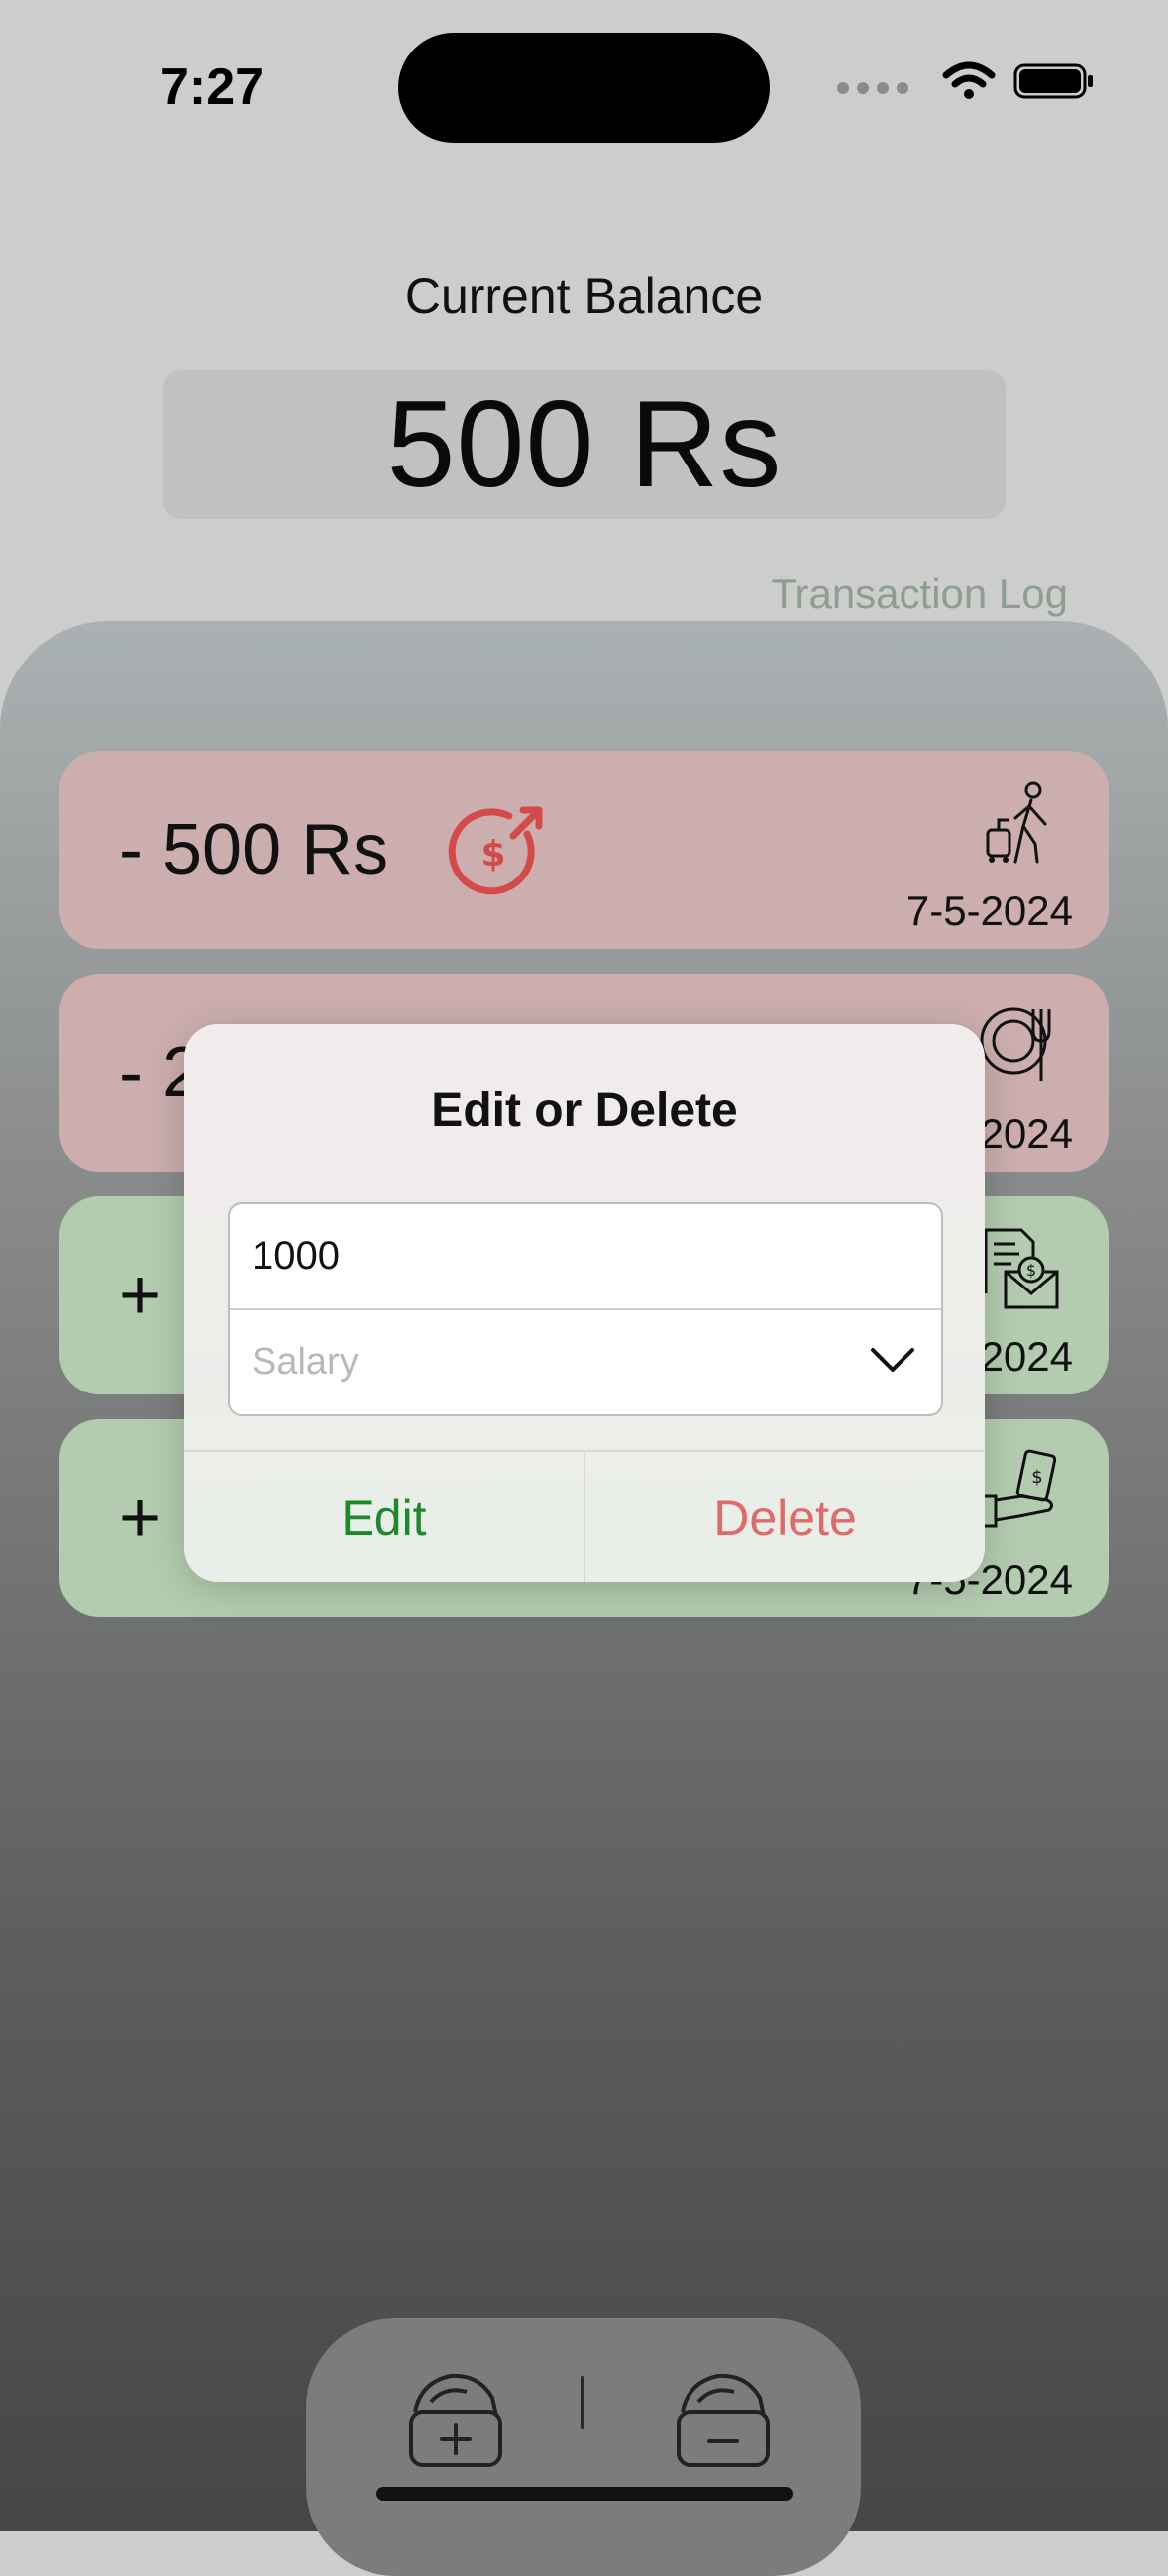 Image resolution: width=1168 pixels, height=2576 pixels. I want to click on bottom-action-bar, so click(583, 2447).